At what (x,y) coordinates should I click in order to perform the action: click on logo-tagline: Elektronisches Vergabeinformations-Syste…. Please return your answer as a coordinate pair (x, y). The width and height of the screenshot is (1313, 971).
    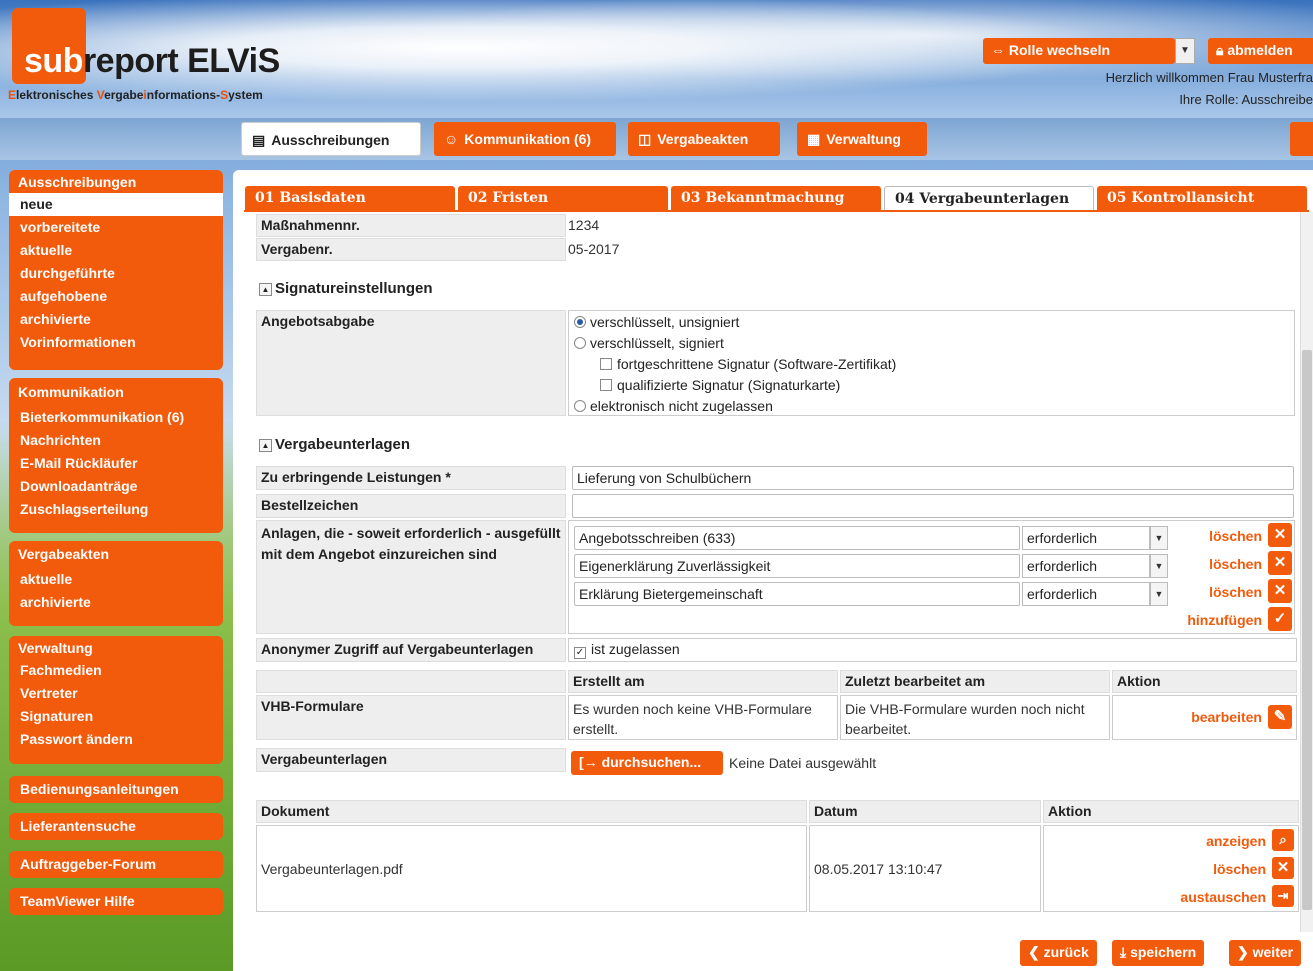
    Looking at the image, I should click on (135, 95).